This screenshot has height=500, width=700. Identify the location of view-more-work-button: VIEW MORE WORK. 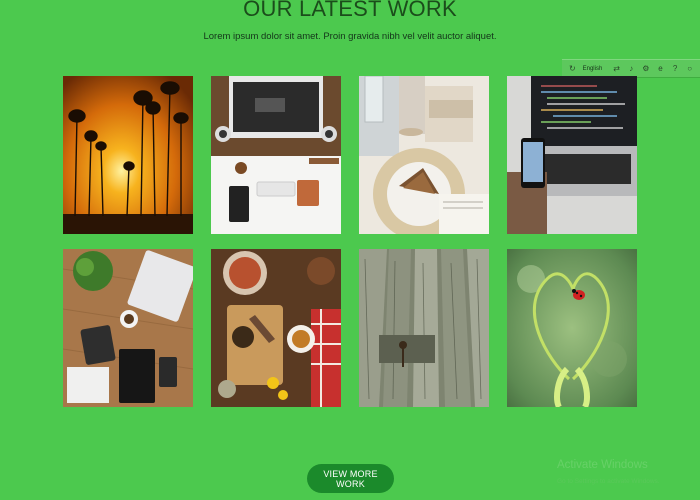
(350, 478).